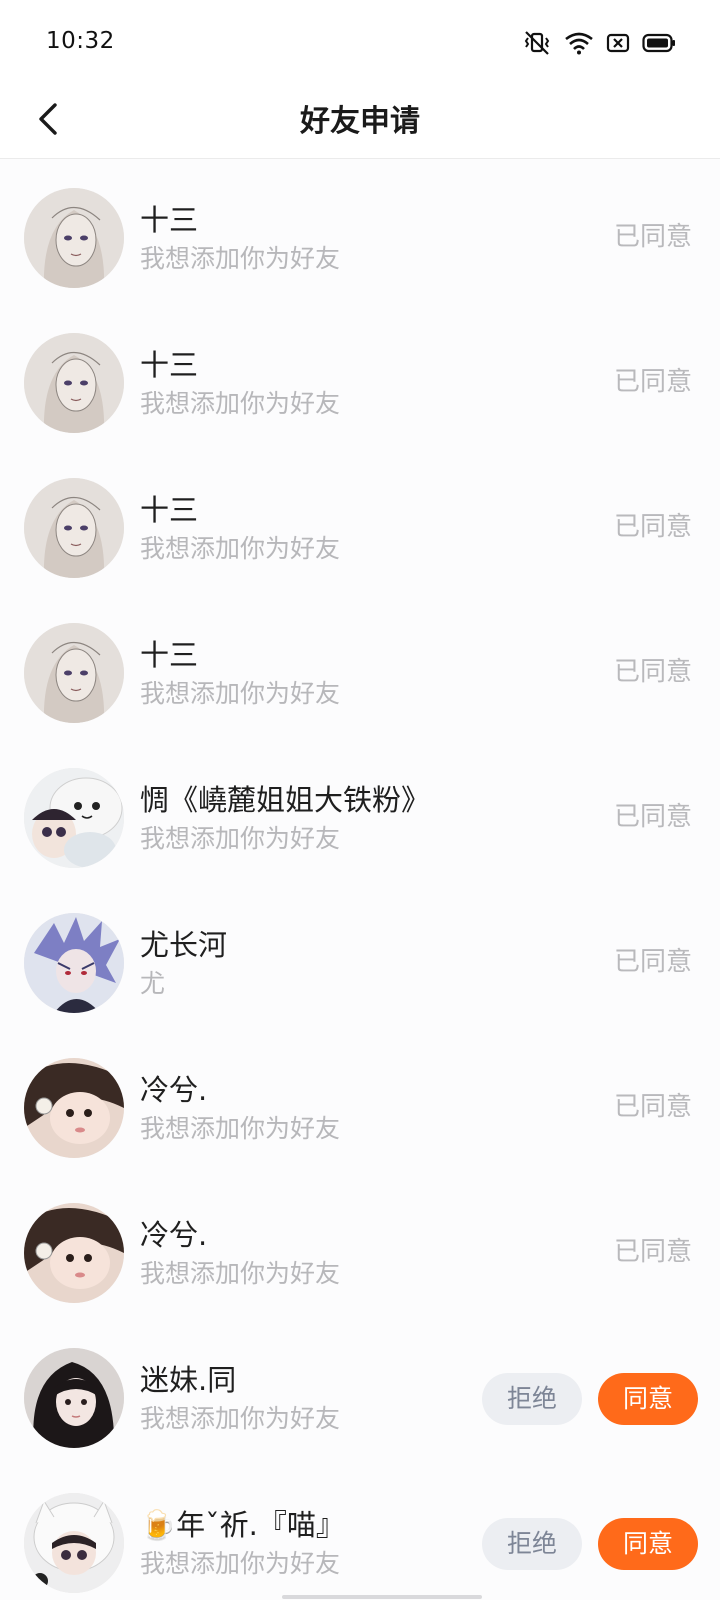 This screenshot has width=720, height=1600. I want to click on page-title: 好友申请, so click(360, 121).